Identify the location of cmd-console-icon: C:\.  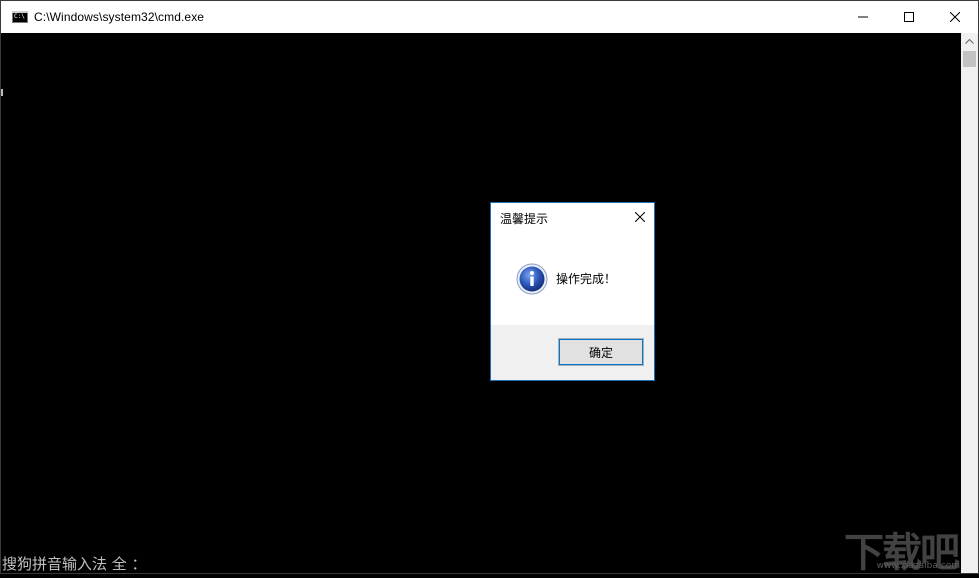
(20, 17).